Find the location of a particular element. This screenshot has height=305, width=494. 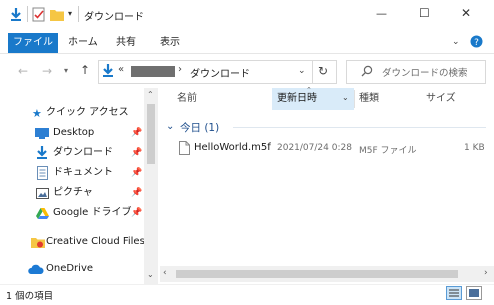

forward-icon: → is located at coordinates (47, 71).